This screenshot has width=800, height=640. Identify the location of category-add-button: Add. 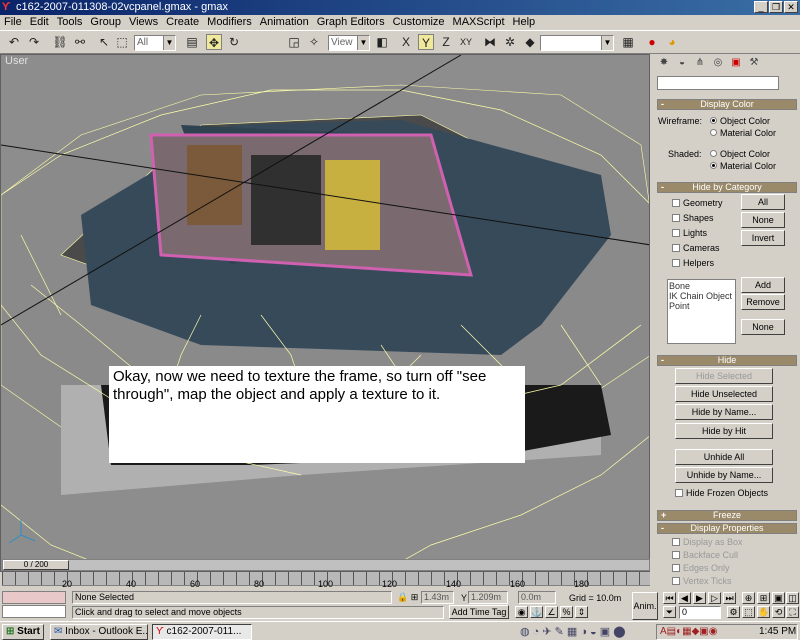
(763, 285).